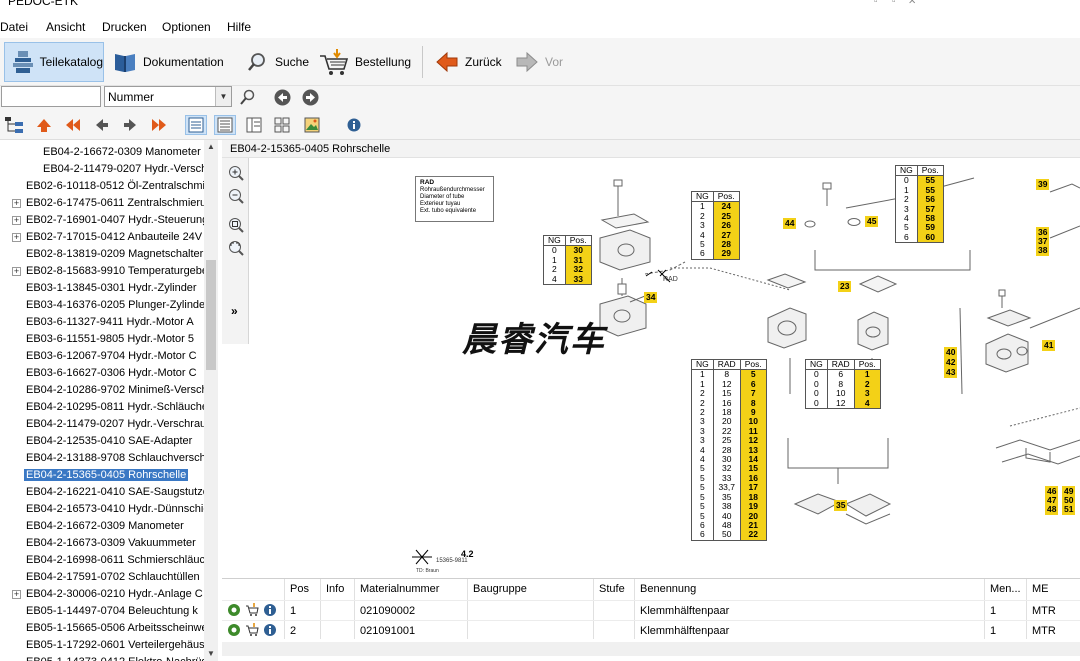  What do you see at coordinates (102, 356) in the screenshot?
I see `tree-item: EB03-6-12067-9704 Hydr.-Motor C` at bounding box center [102, 356].